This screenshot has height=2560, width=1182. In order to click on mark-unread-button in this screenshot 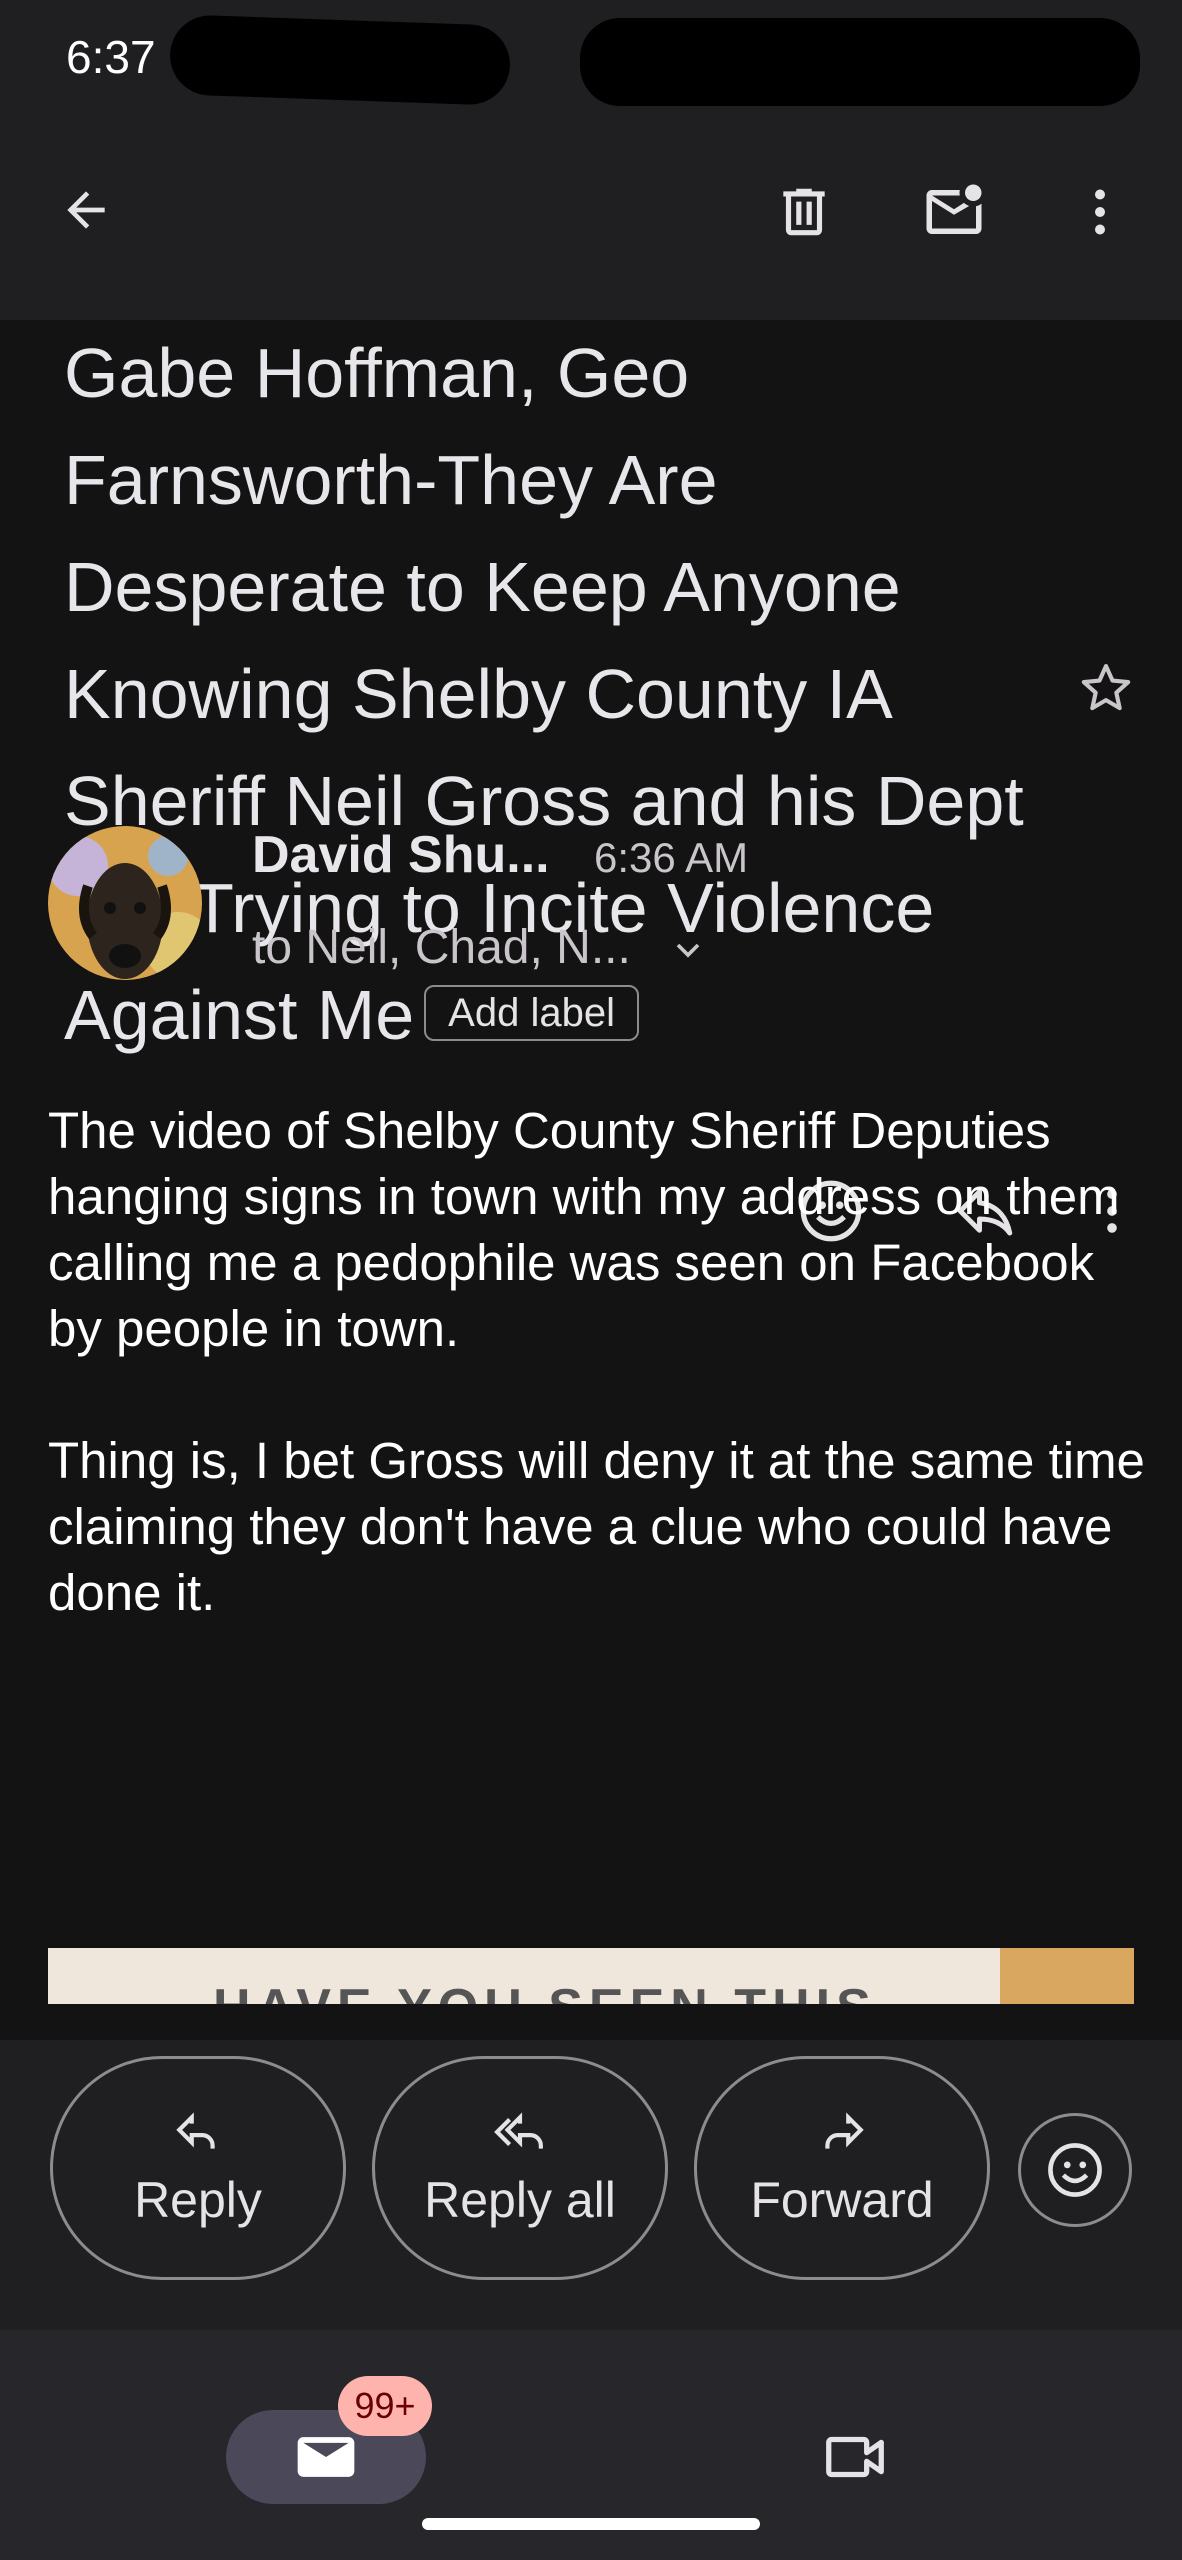, I will do `click(954, 212)`.